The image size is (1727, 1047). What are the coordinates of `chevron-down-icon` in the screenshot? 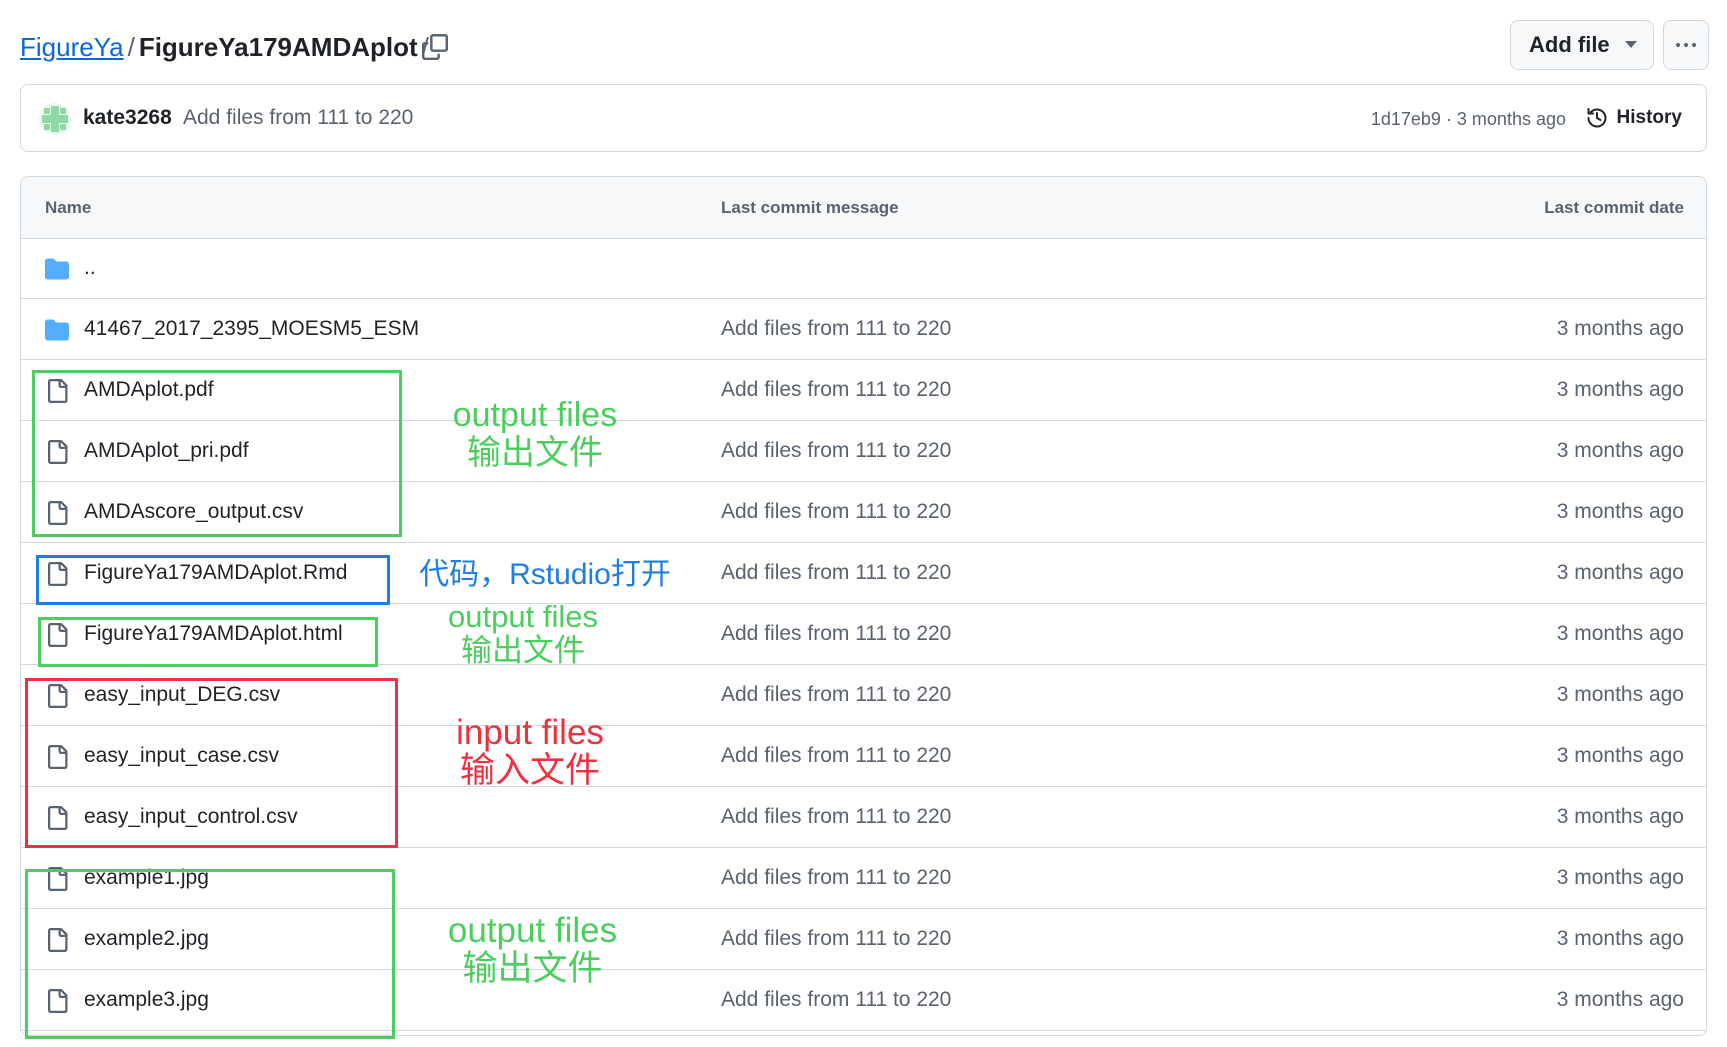 It's located at (1631, 44).